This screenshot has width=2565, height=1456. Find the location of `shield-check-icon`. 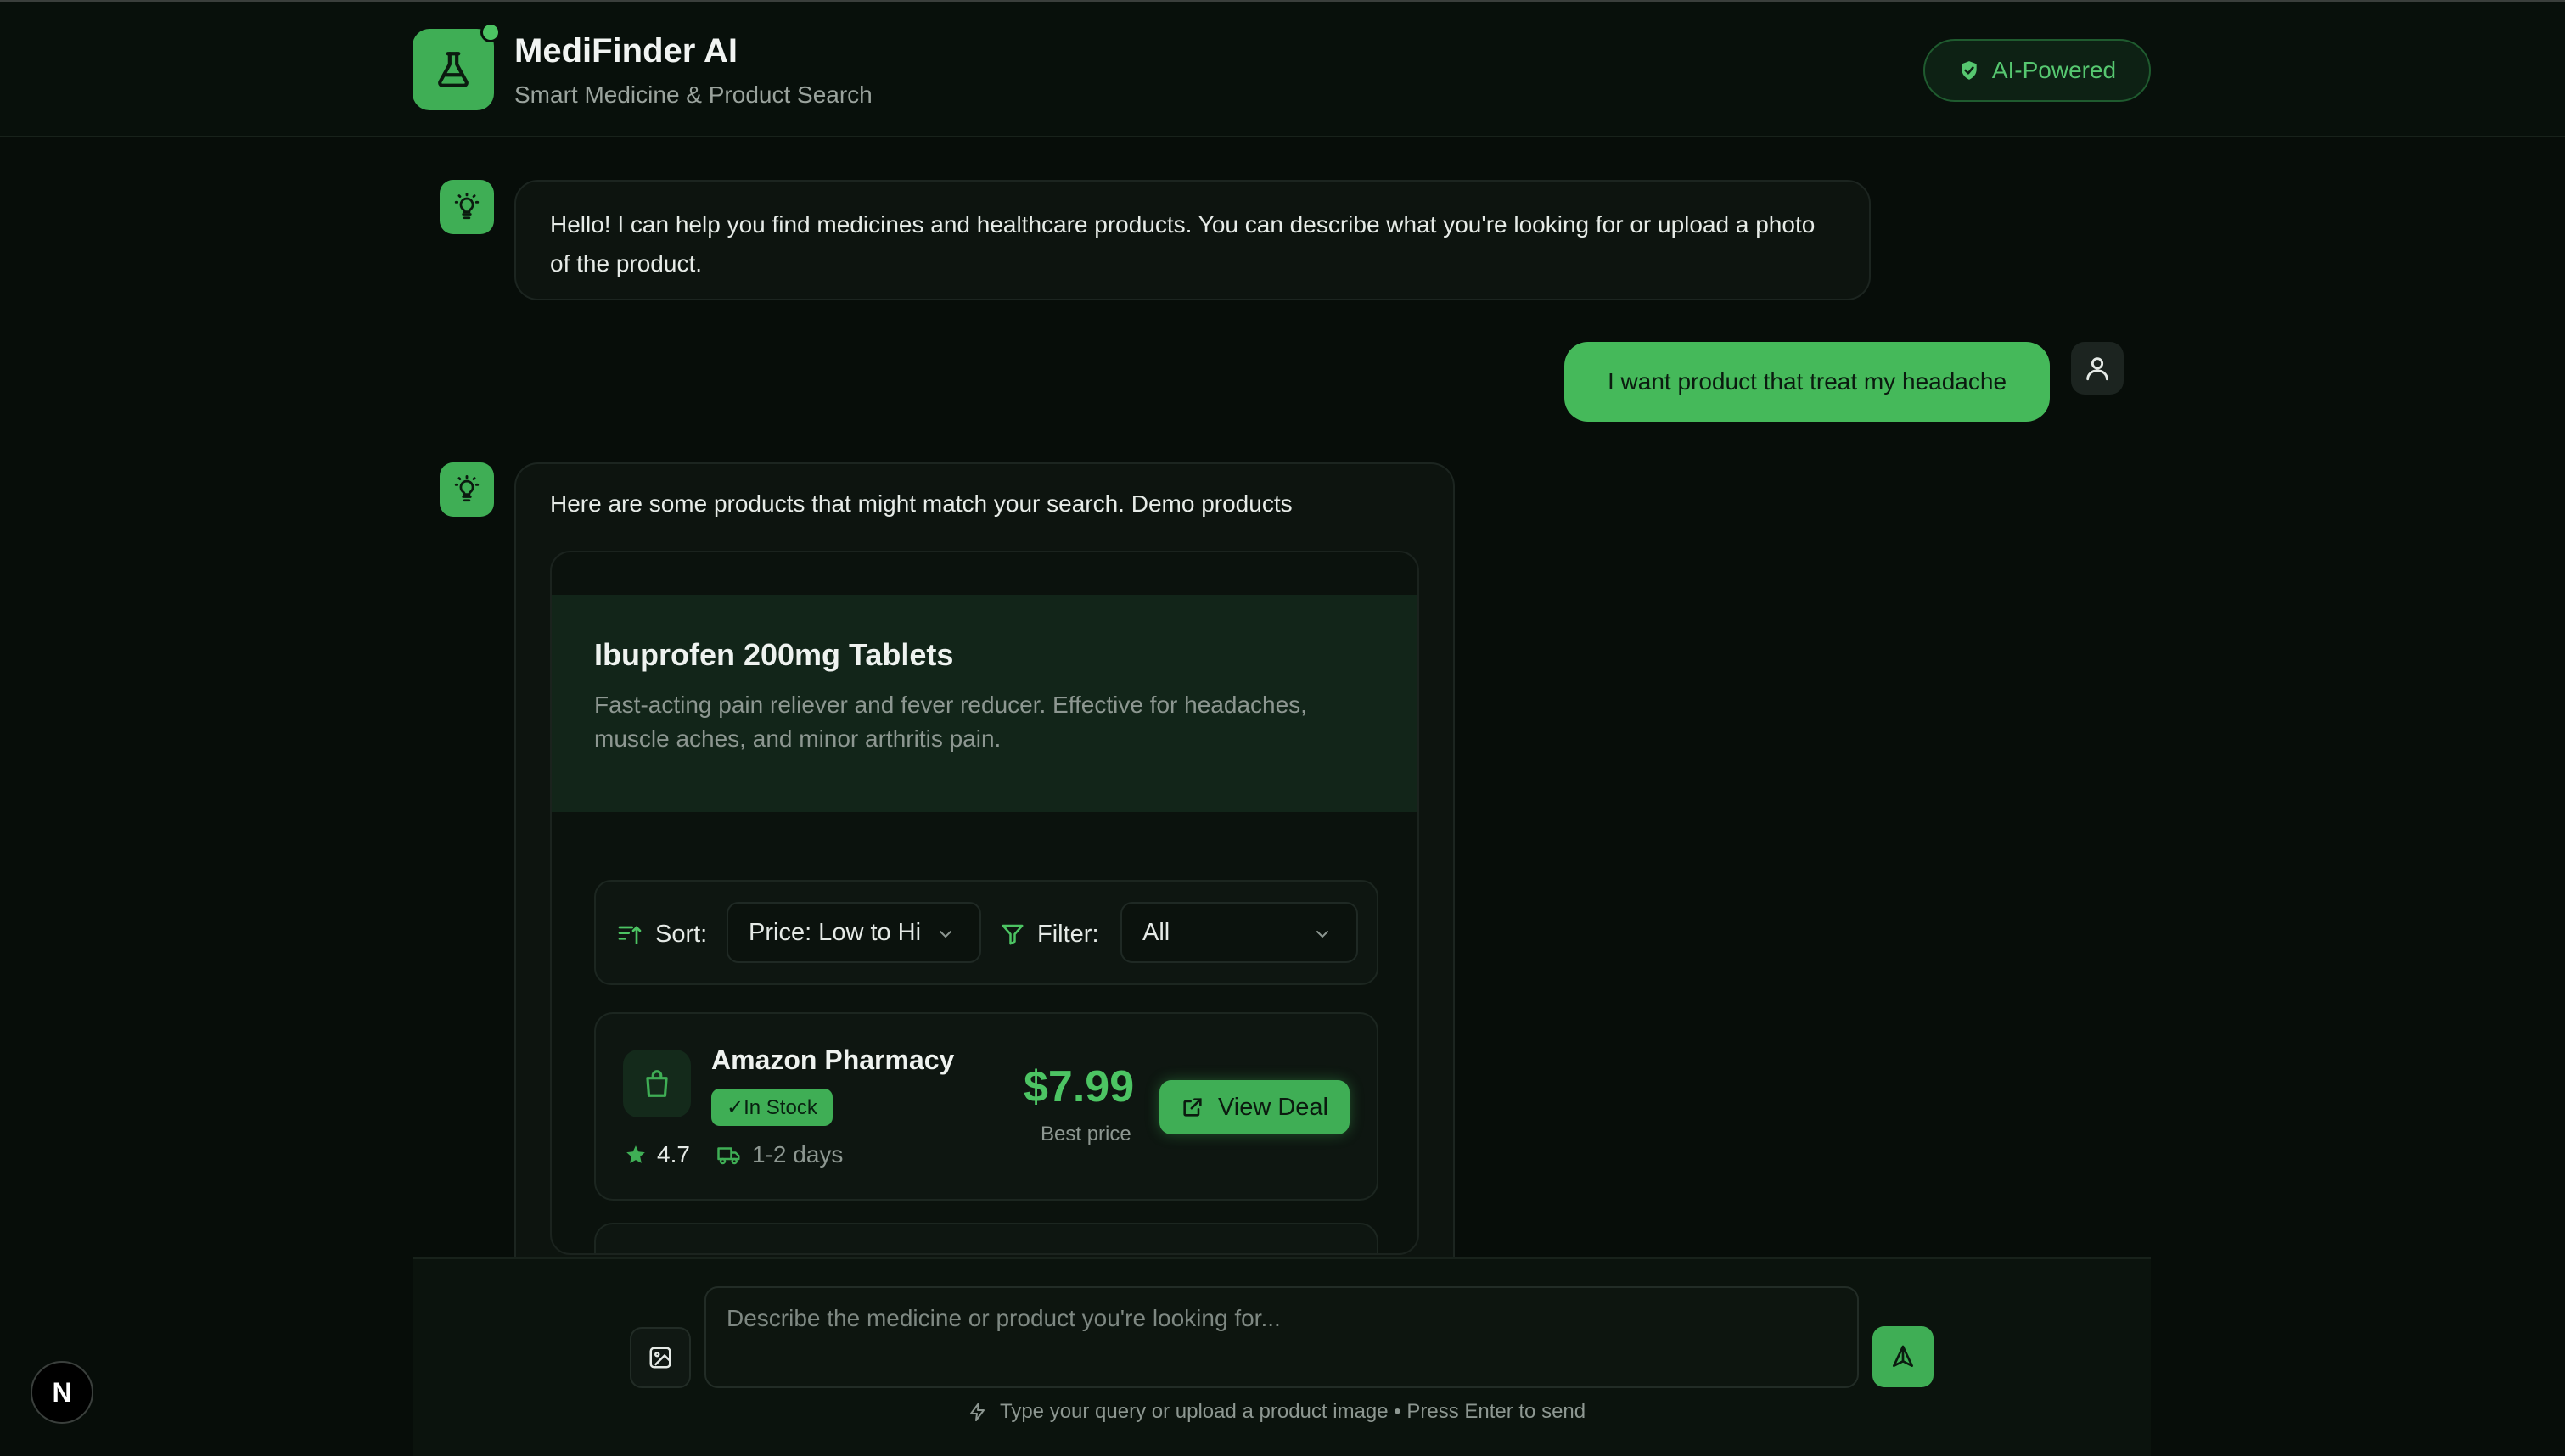

shield-check-icon is located at coordinates (1969, 71).